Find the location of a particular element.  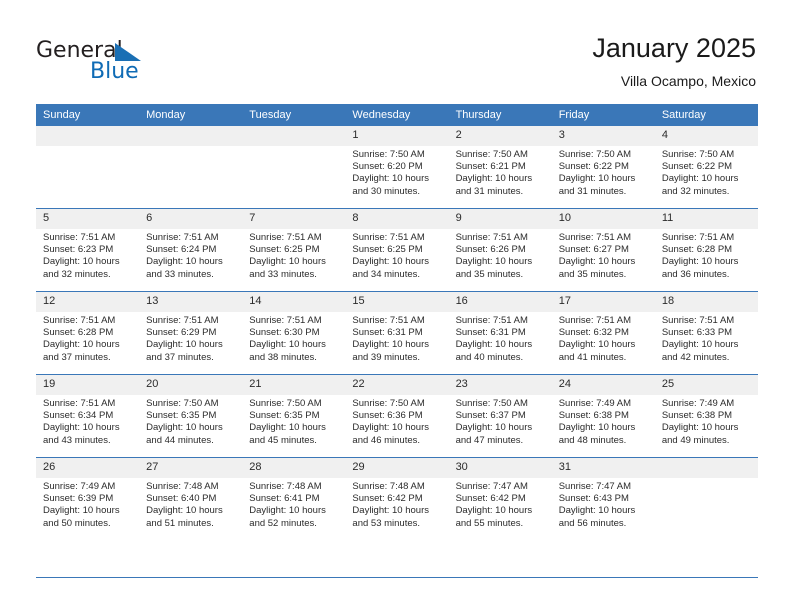

sunset-text: Sunset: 6:42 PM is located at coordinates (387, 499).